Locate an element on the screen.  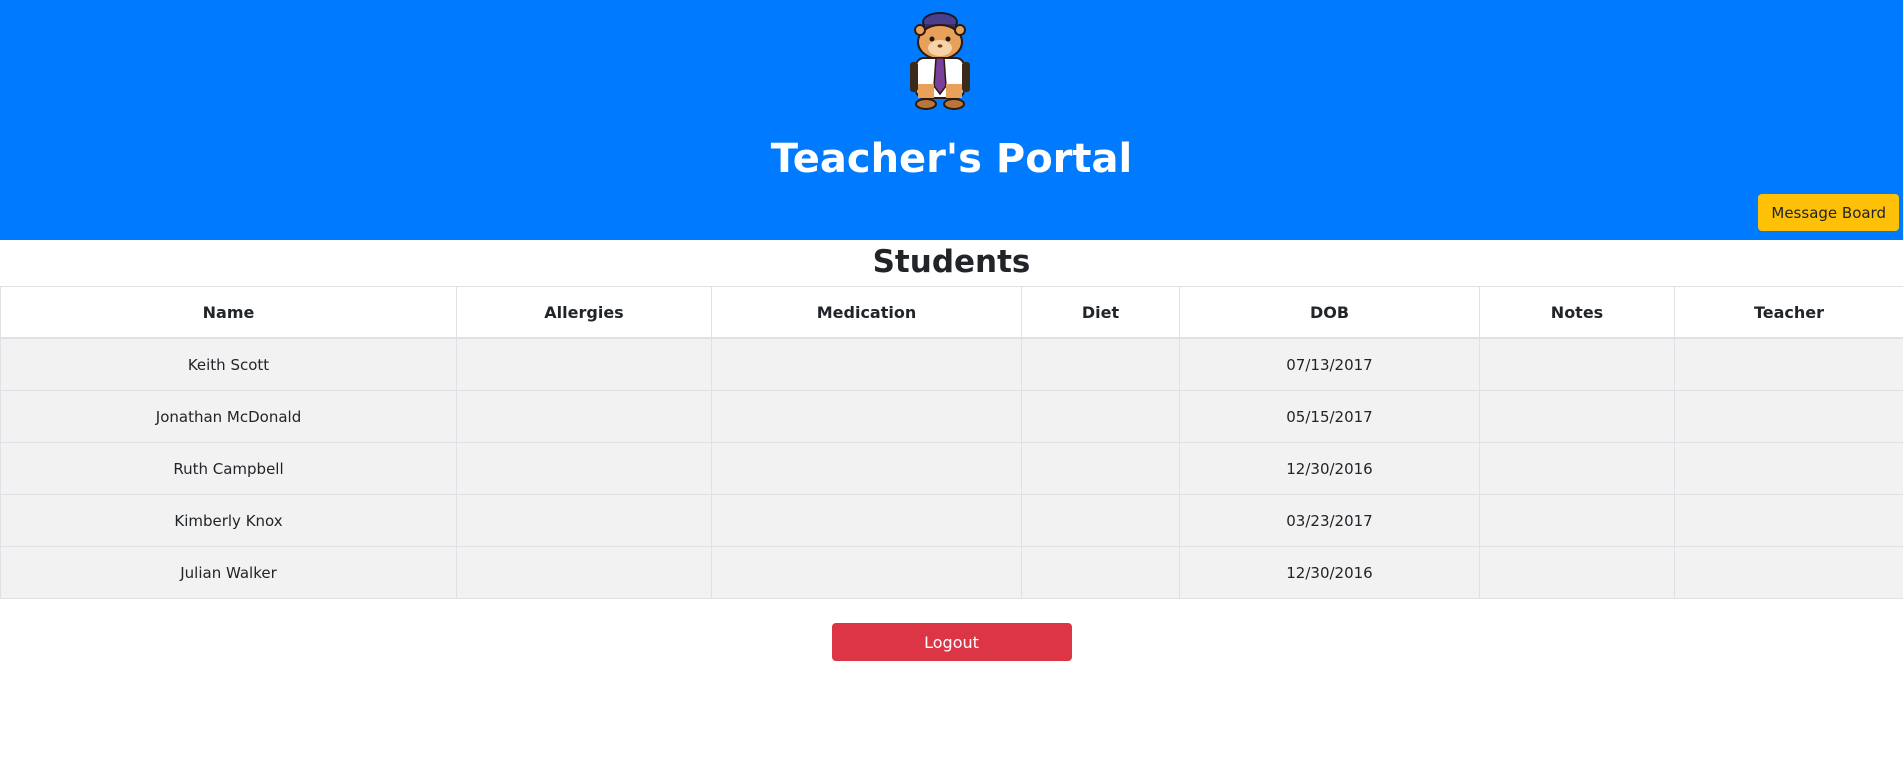
cell-dob: 03/23/2017 is located at coordinates (1329, 520).